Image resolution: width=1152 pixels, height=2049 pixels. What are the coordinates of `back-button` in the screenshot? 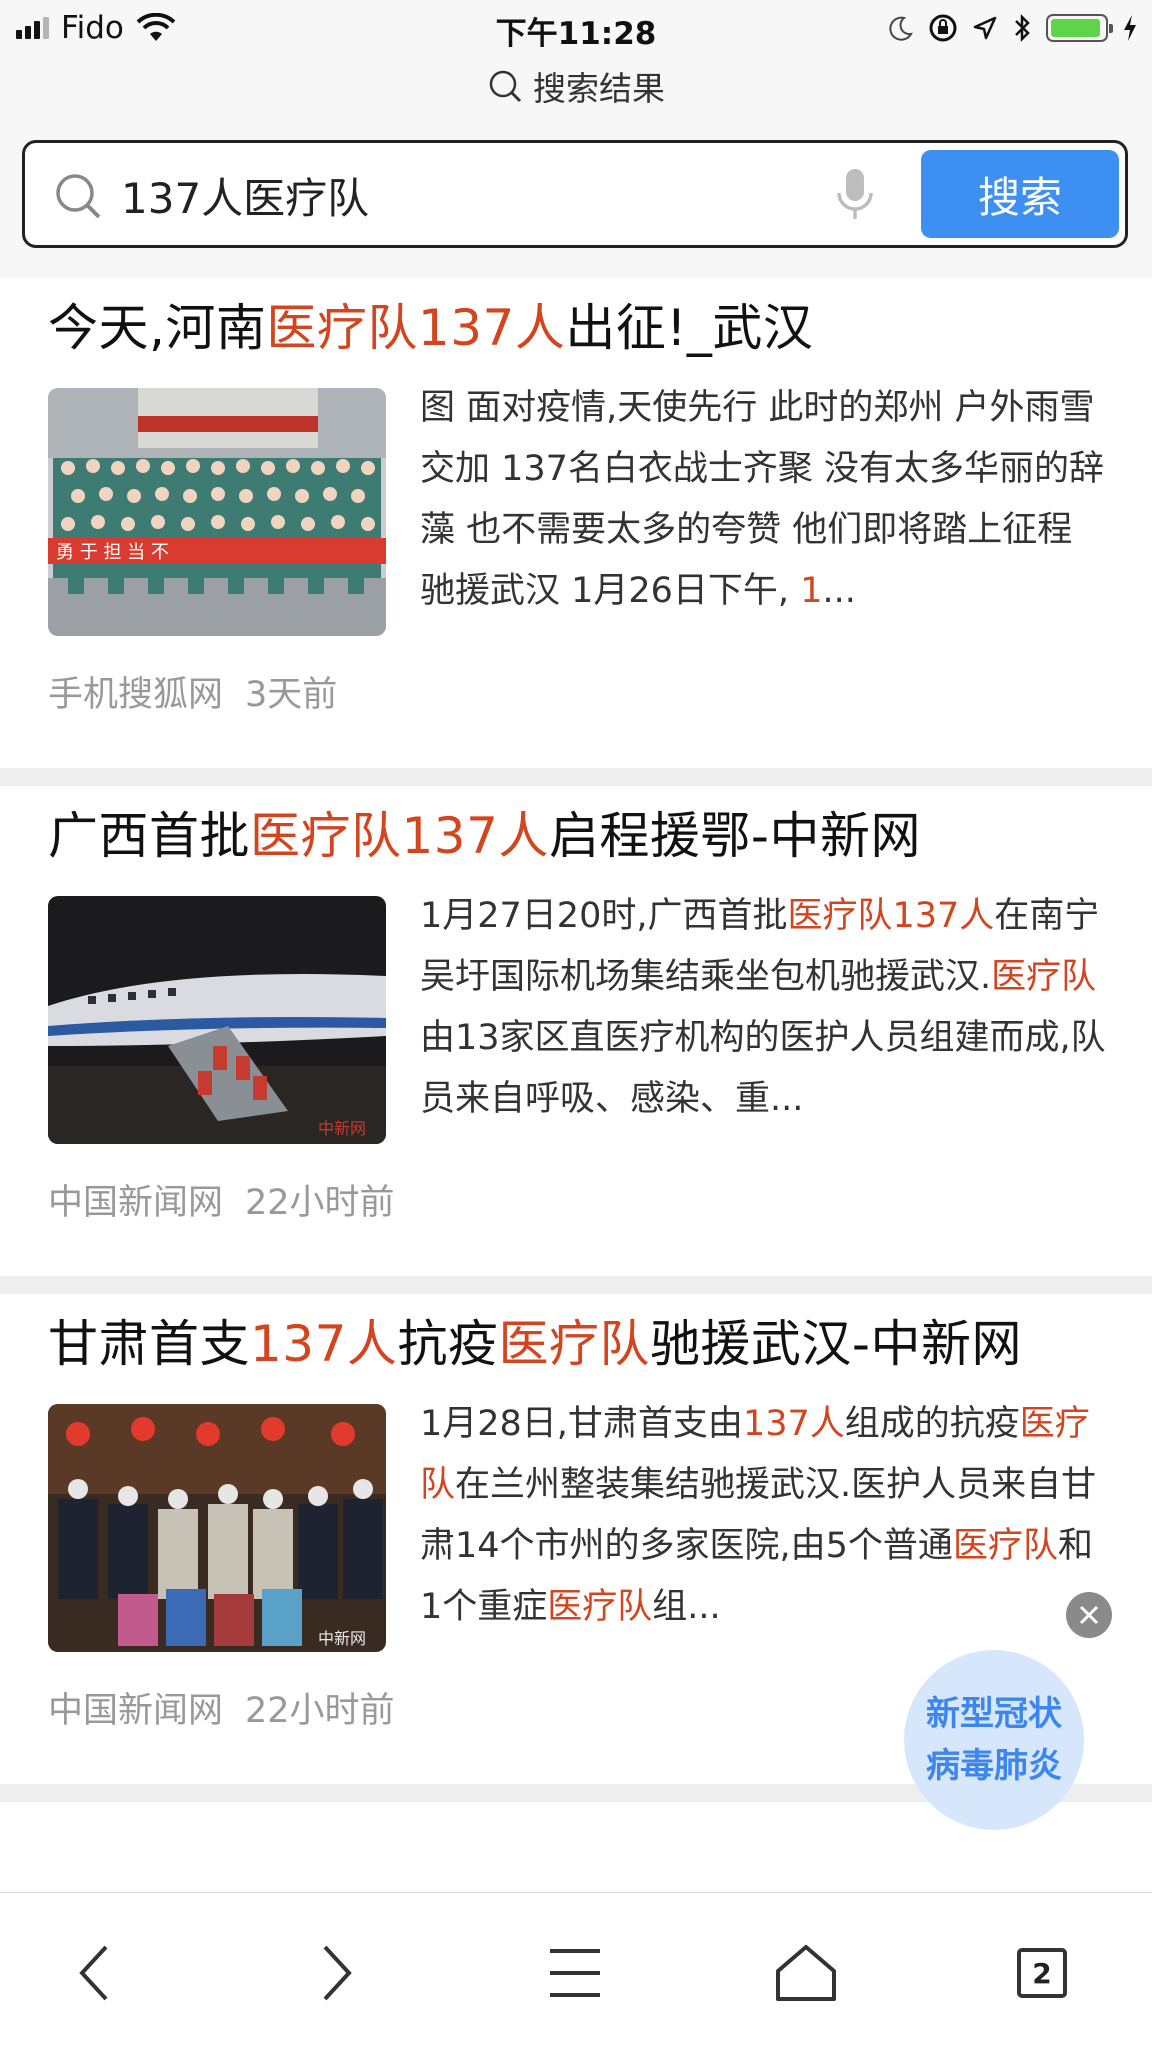 It's located at (96, 1973).